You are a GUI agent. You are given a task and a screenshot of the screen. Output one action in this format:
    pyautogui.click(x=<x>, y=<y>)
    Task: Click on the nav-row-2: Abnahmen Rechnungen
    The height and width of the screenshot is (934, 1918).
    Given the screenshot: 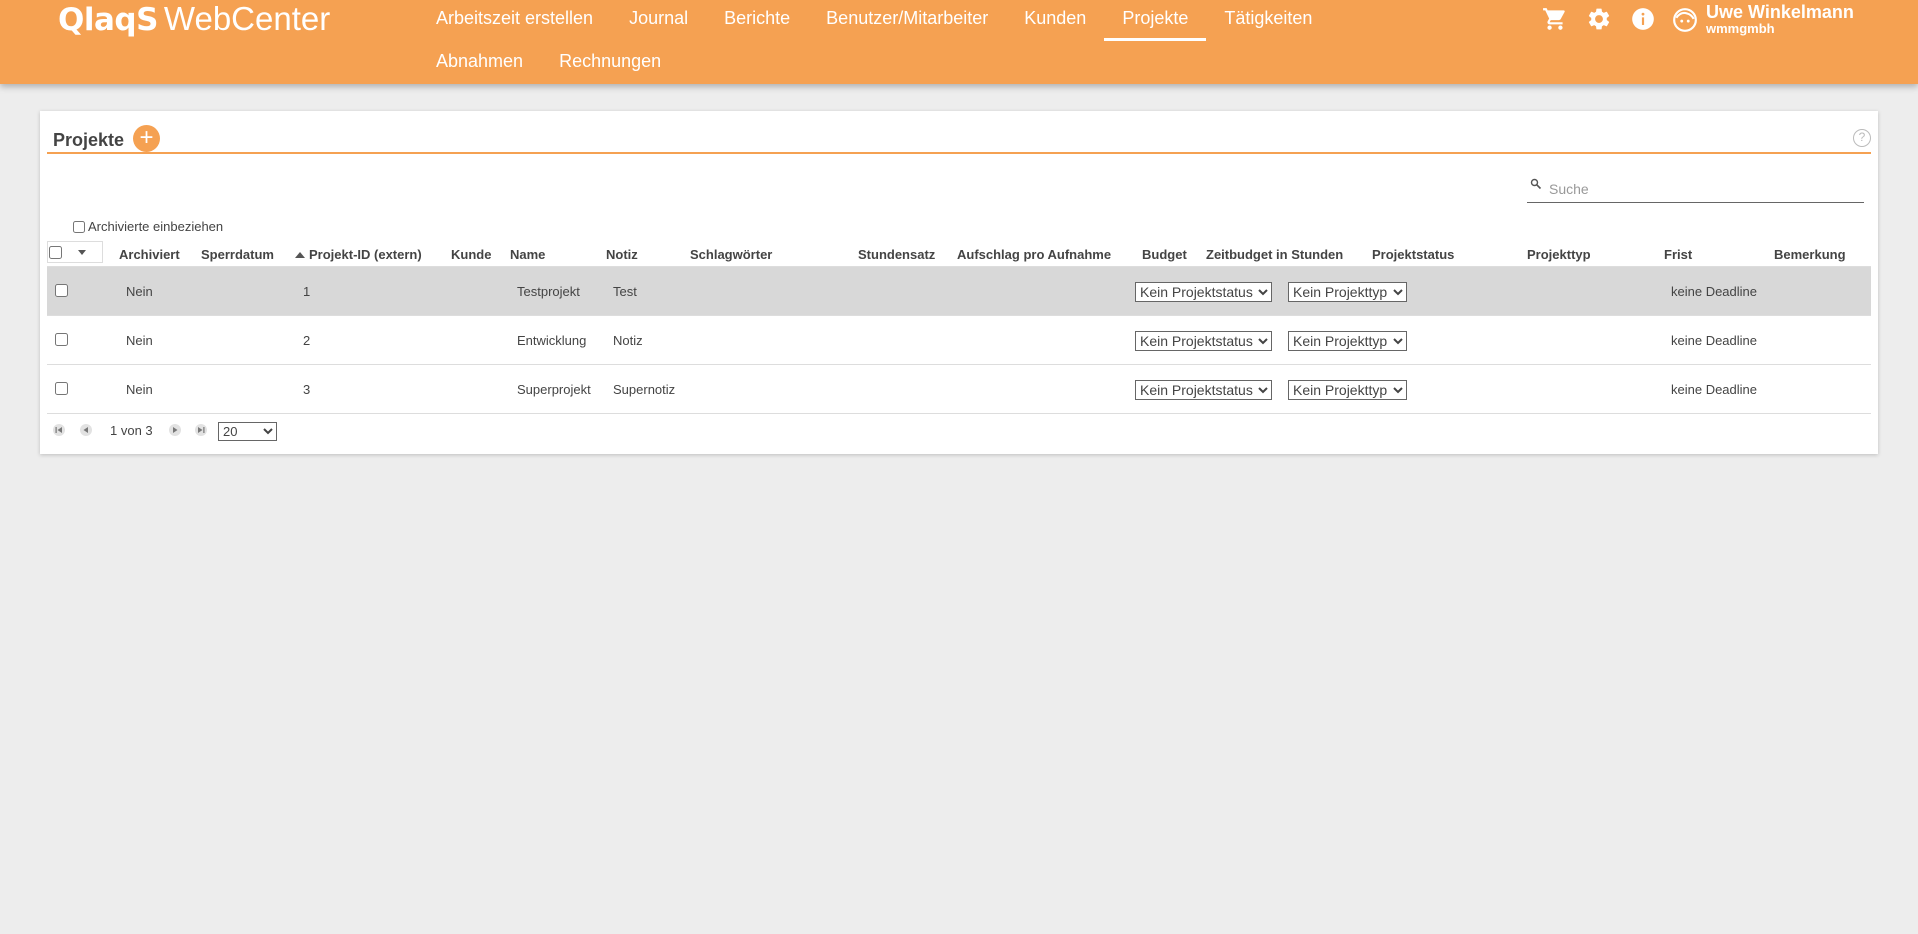 What is the action you would take?
    pyautogui.click(x=868, y=64)
    